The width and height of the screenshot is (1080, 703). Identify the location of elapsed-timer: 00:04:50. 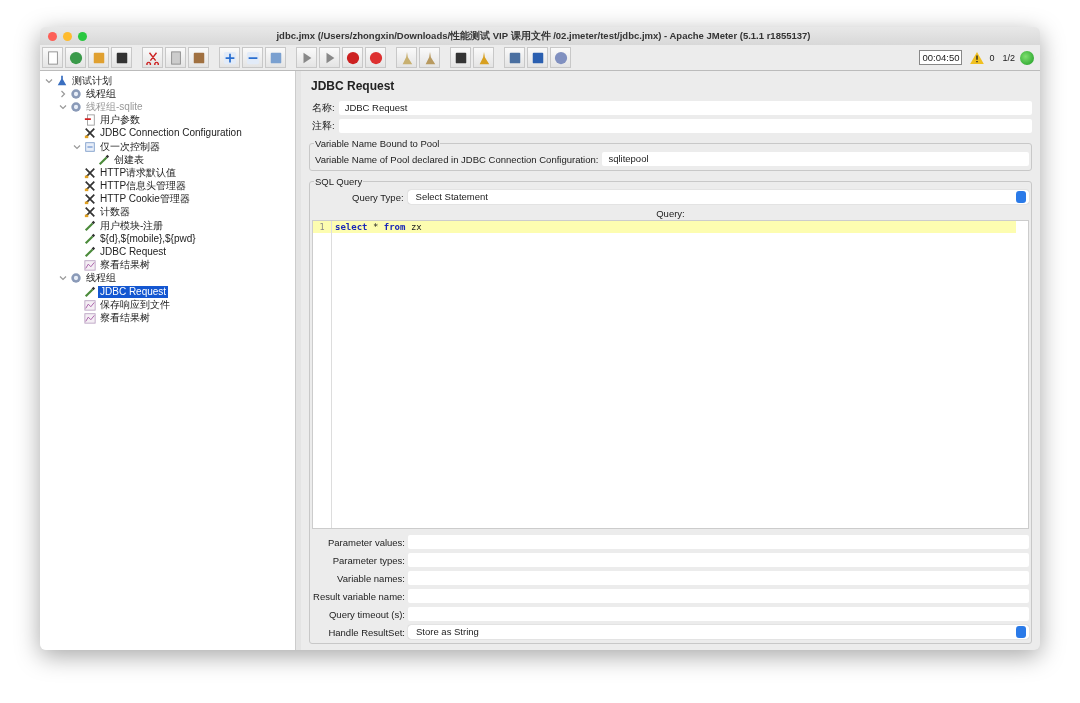
(941, 57).